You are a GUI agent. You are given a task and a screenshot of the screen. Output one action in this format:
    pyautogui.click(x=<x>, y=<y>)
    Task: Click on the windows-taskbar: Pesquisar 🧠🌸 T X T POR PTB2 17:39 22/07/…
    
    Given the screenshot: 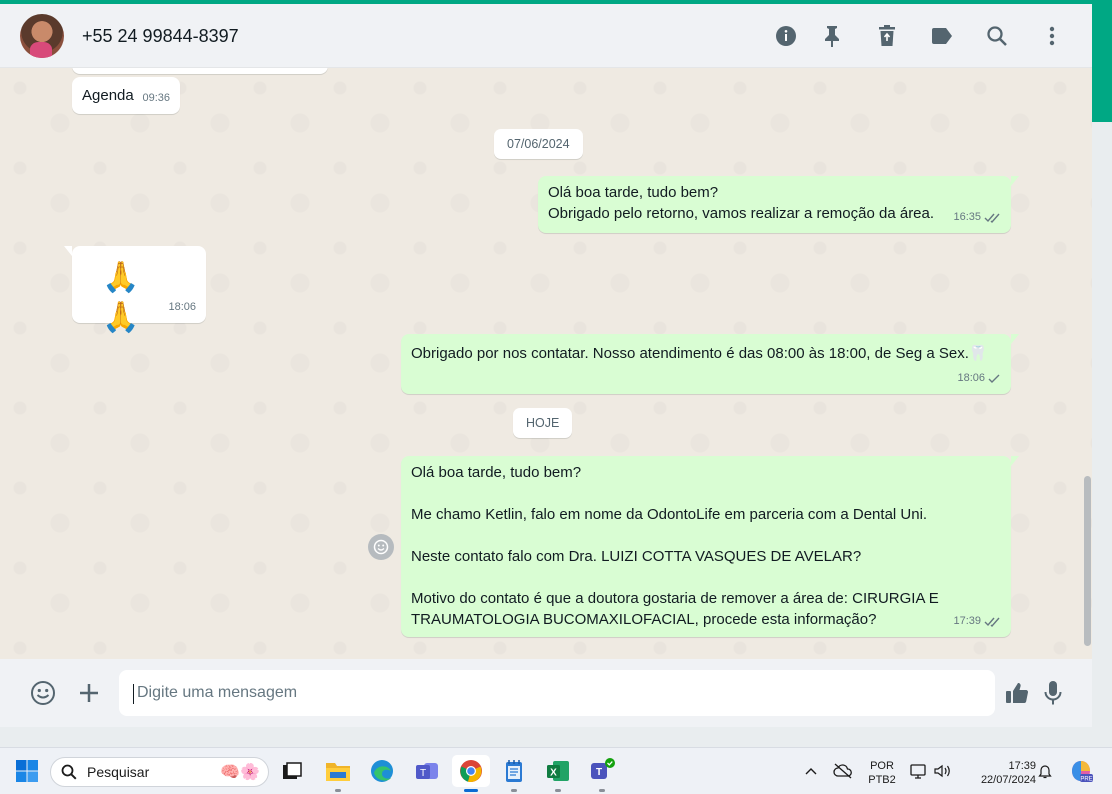 What is the action you would take?
    pyautogui.click(x=556, y=770)
    